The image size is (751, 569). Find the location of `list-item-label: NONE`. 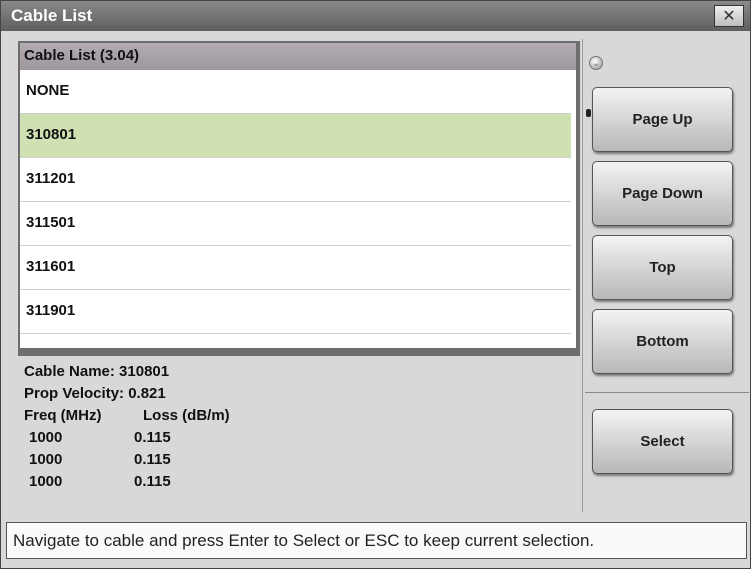

list-item-label: NONE is located at coordinates (48, 90).